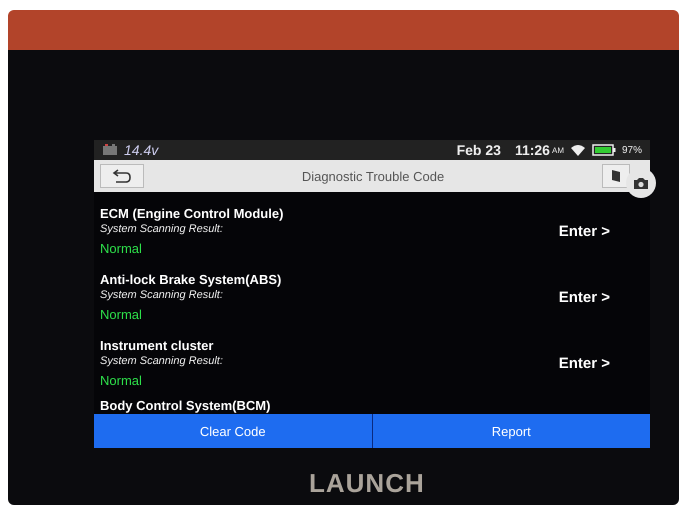 The image size is (687, 513). I want to click on clear-code-button: Clear Code, so click(233, 431).